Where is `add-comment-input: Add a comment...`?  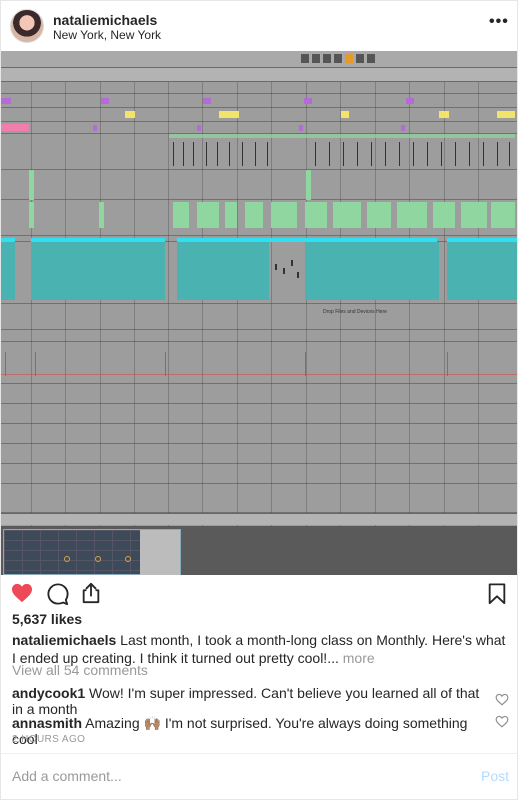
add-comment-input: Add a comment... is located at coordinates (67, 776).